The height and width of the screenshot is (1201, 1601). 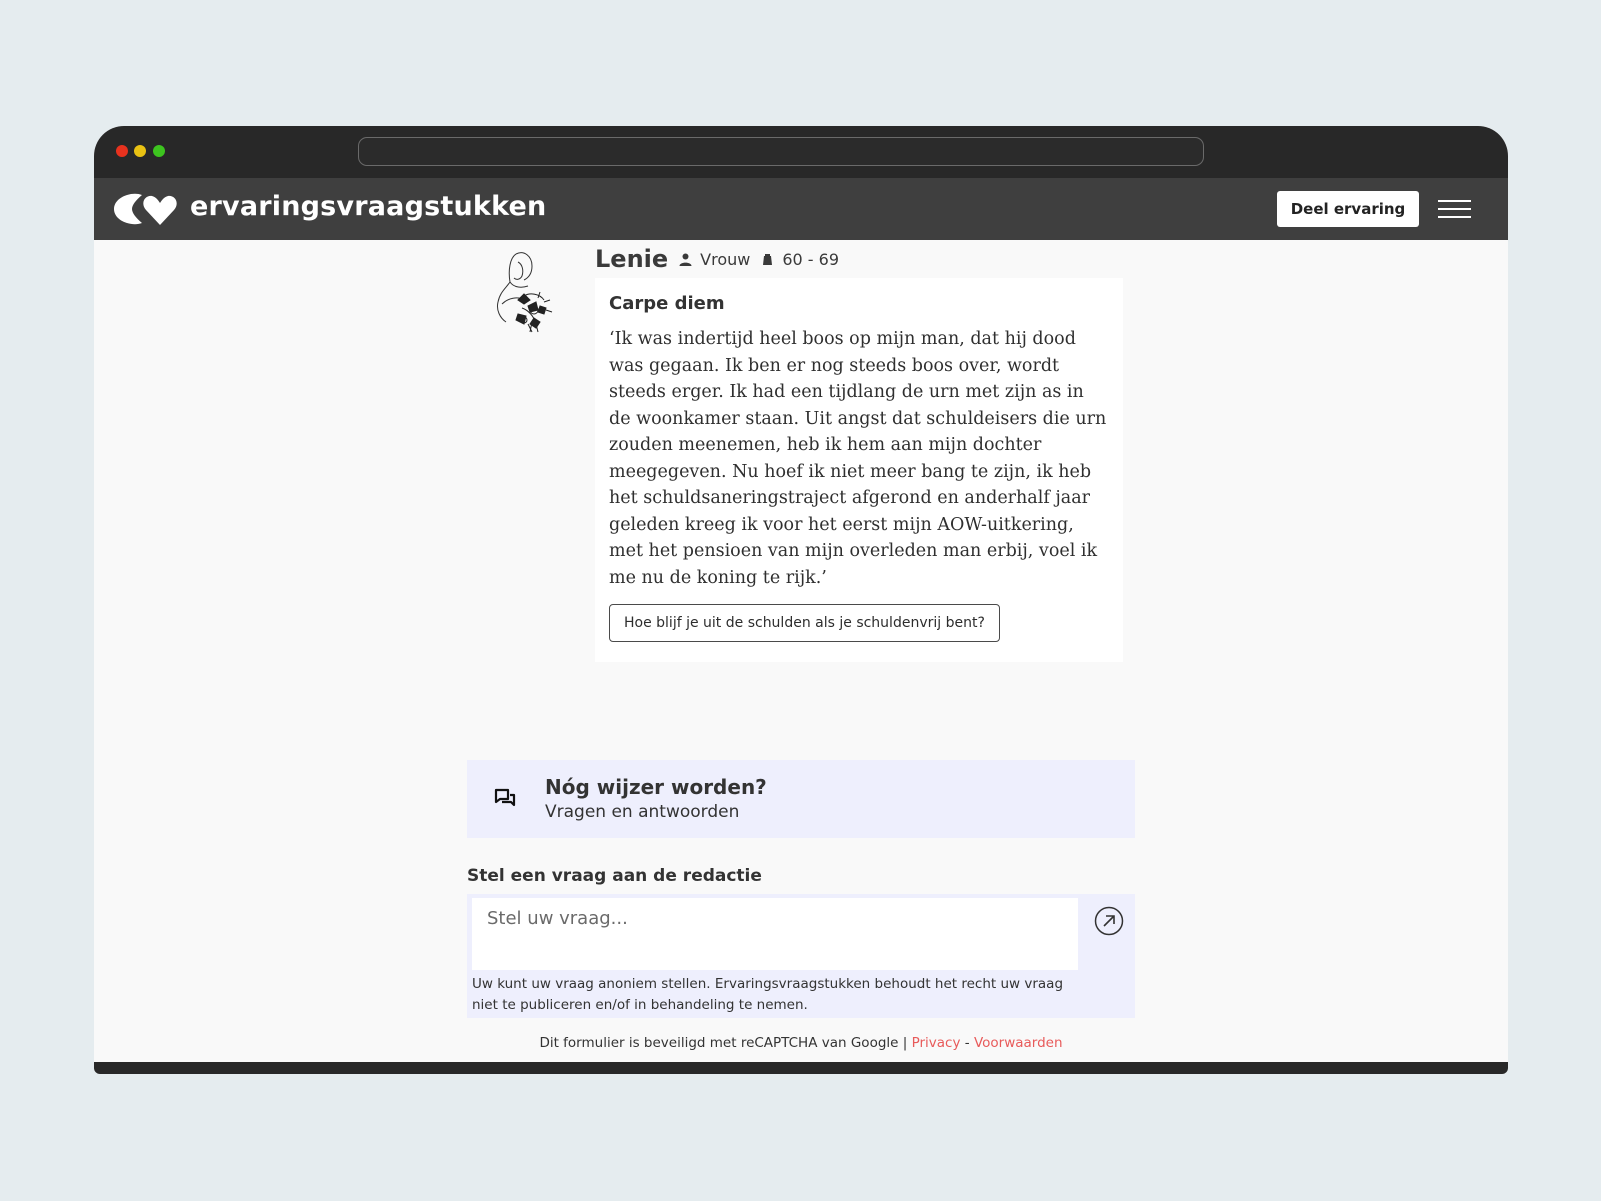 I want to click on qa-subtitle: Vragen en antwoorden, so click(x=642, y=812).